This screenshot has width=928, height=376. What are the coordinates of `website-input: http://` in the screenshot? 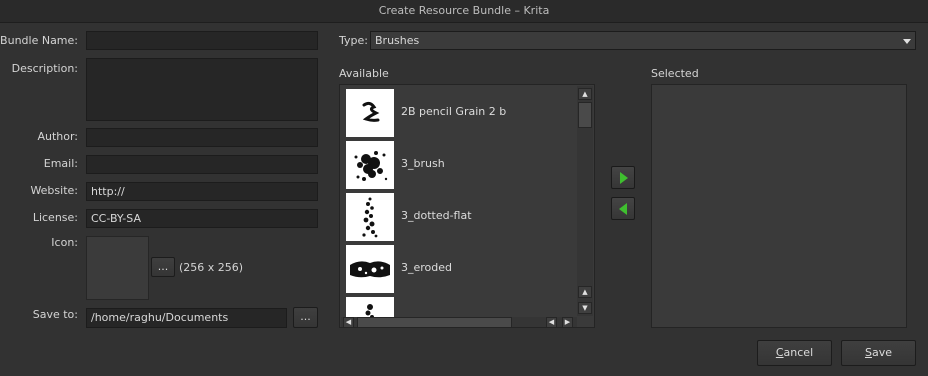 It's located at (202, 191).